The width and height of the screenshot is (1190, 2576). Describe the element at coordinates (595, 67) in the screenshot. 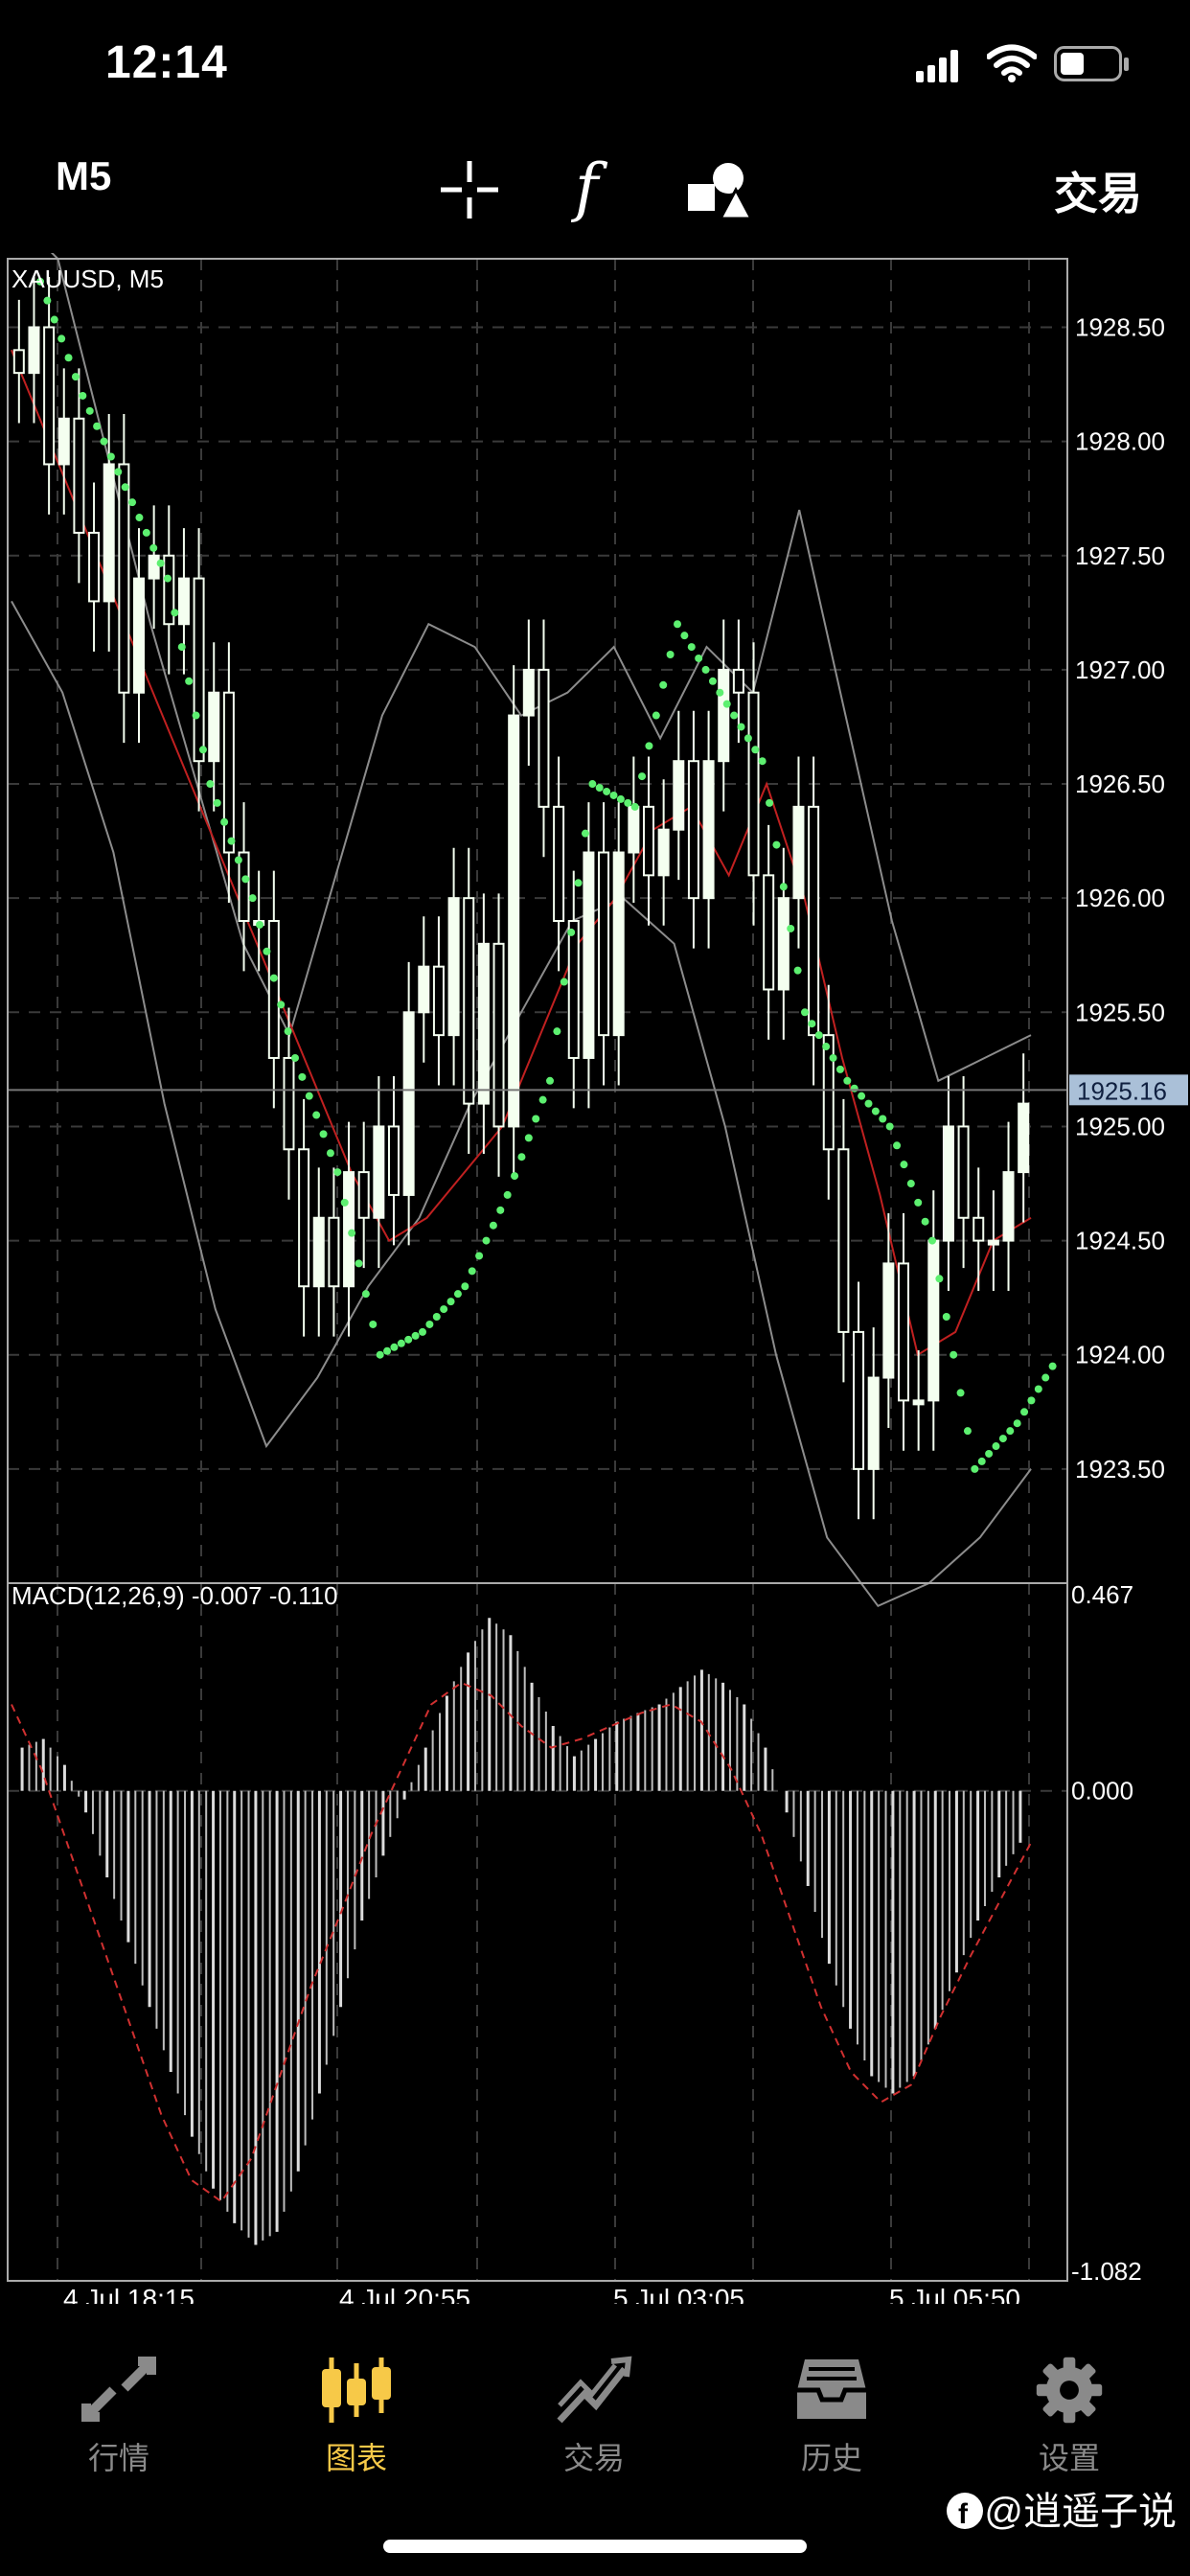

I see `status-bar: 12:14` at that location.